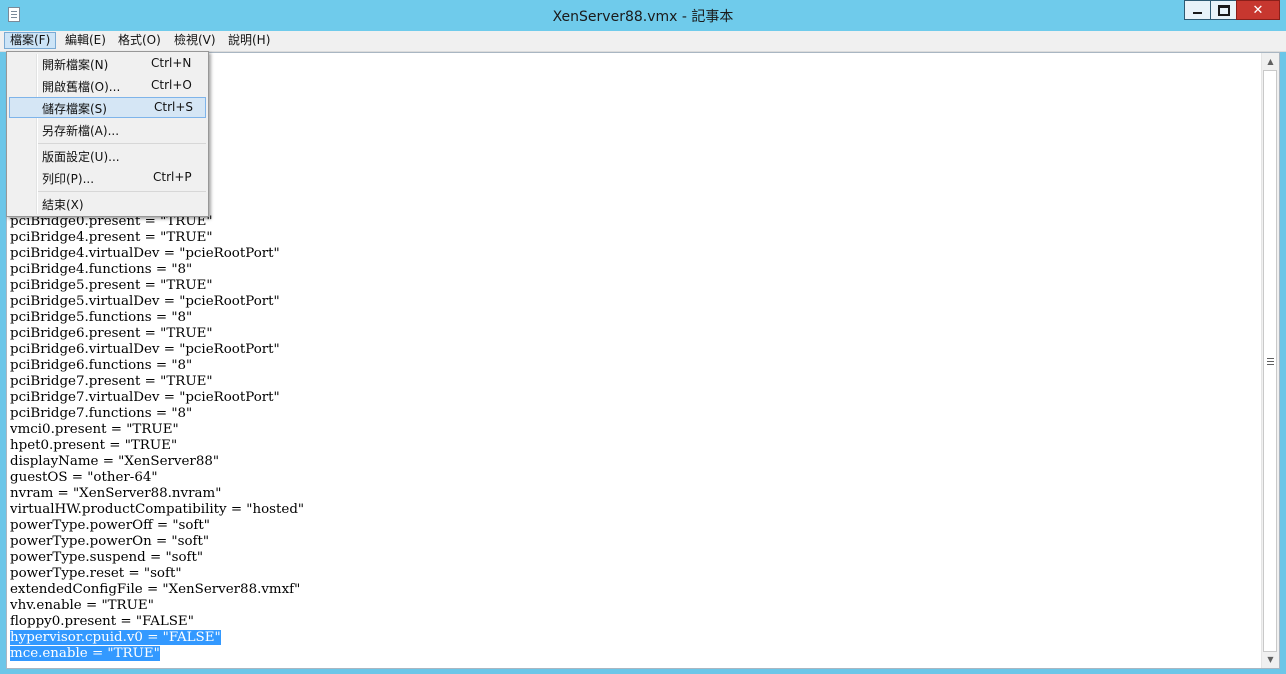 The width and height of the screenshot is (1286, 674). Describe the element at coordinates (635, 478) in the screenshot. I see `text-line: guestOS = "other-64"` at that location.